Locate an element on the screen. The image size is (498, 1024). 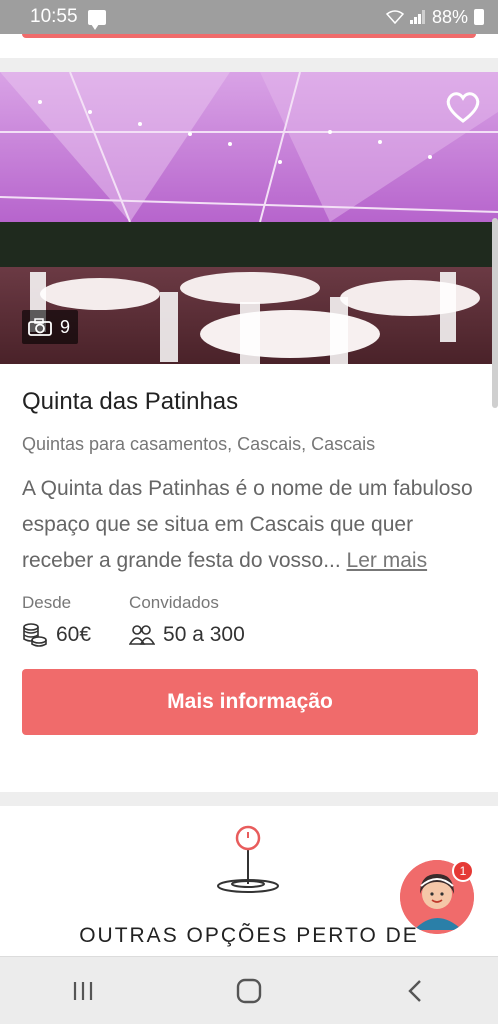
guests-value-row: 50 a 300 is located at coordinates (187, 635).